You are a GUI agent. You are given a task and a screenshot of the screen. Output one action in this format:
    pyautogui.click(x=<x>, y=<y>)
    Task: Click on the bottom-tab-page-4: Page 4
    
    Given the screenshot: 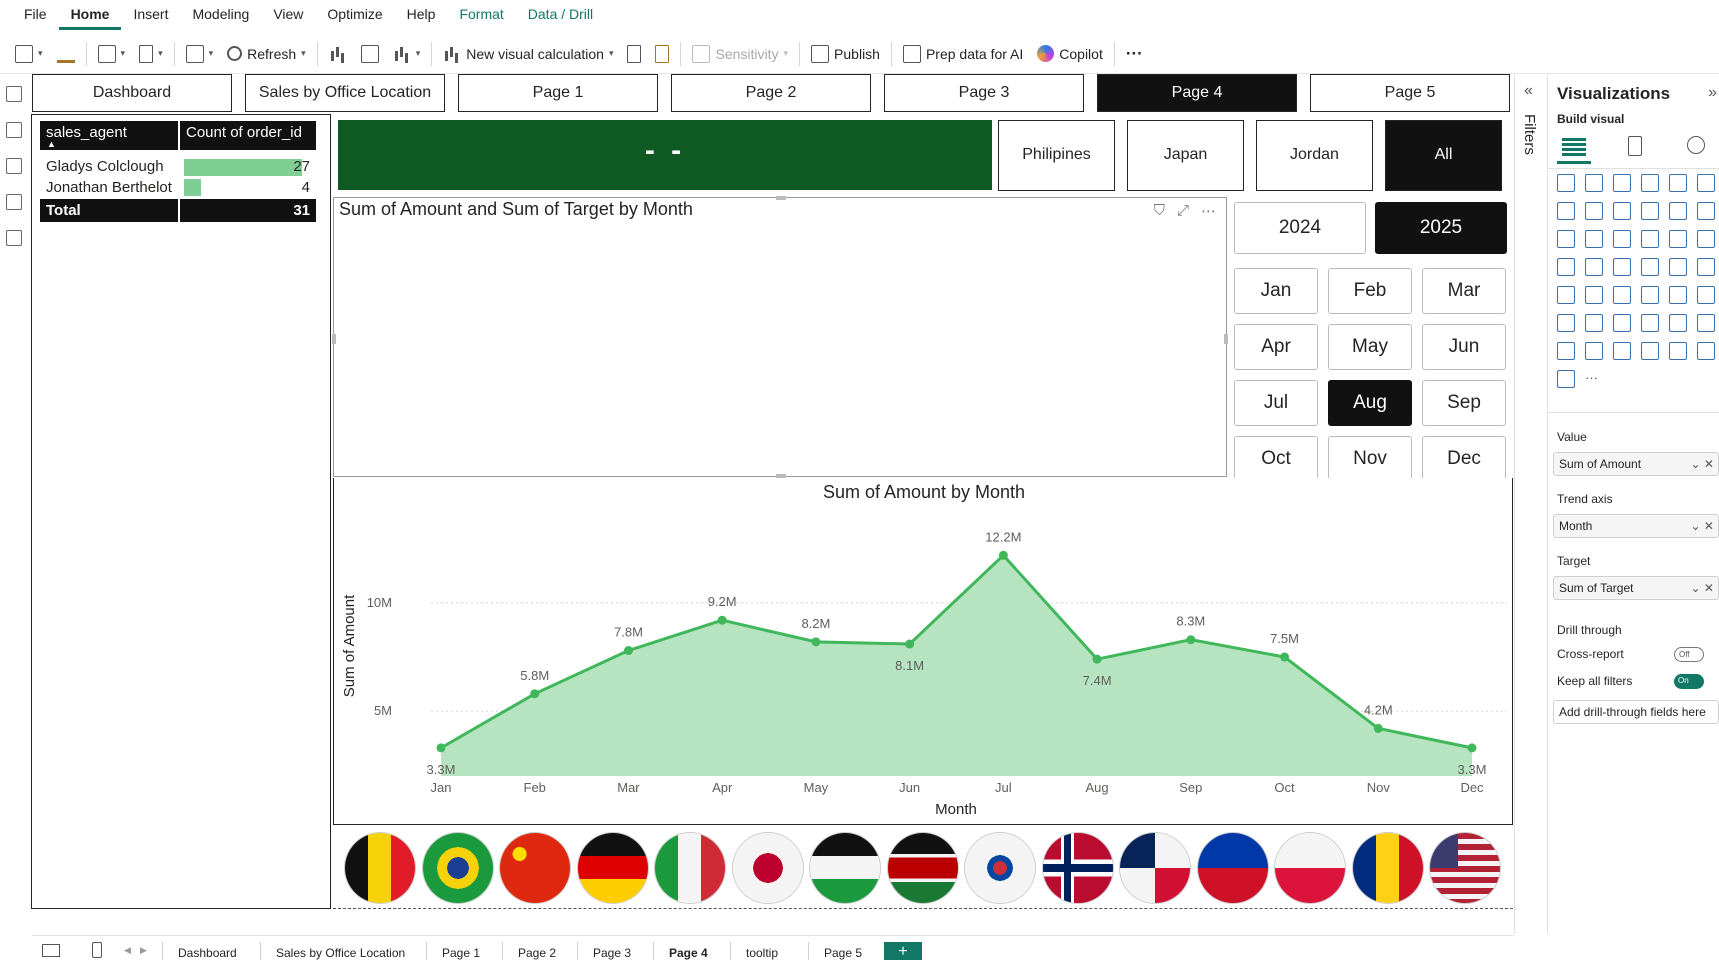 What is the action you would take?
    pyautogui.click(x=688, y=953)
    